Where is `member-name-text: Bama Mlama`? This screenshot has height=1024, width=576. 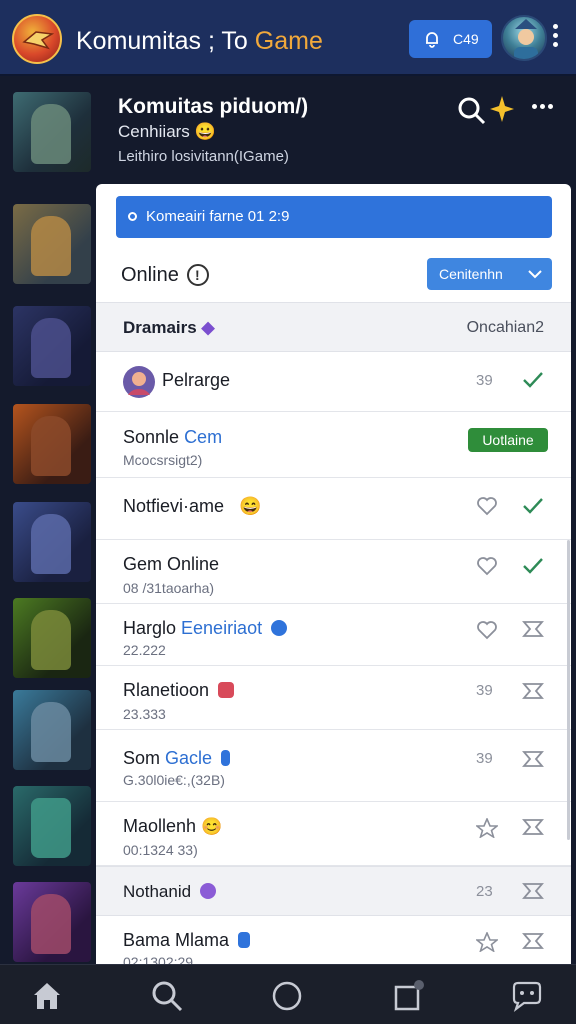
member-name-text: Bama Mlama is located at coordinates (176, 940).